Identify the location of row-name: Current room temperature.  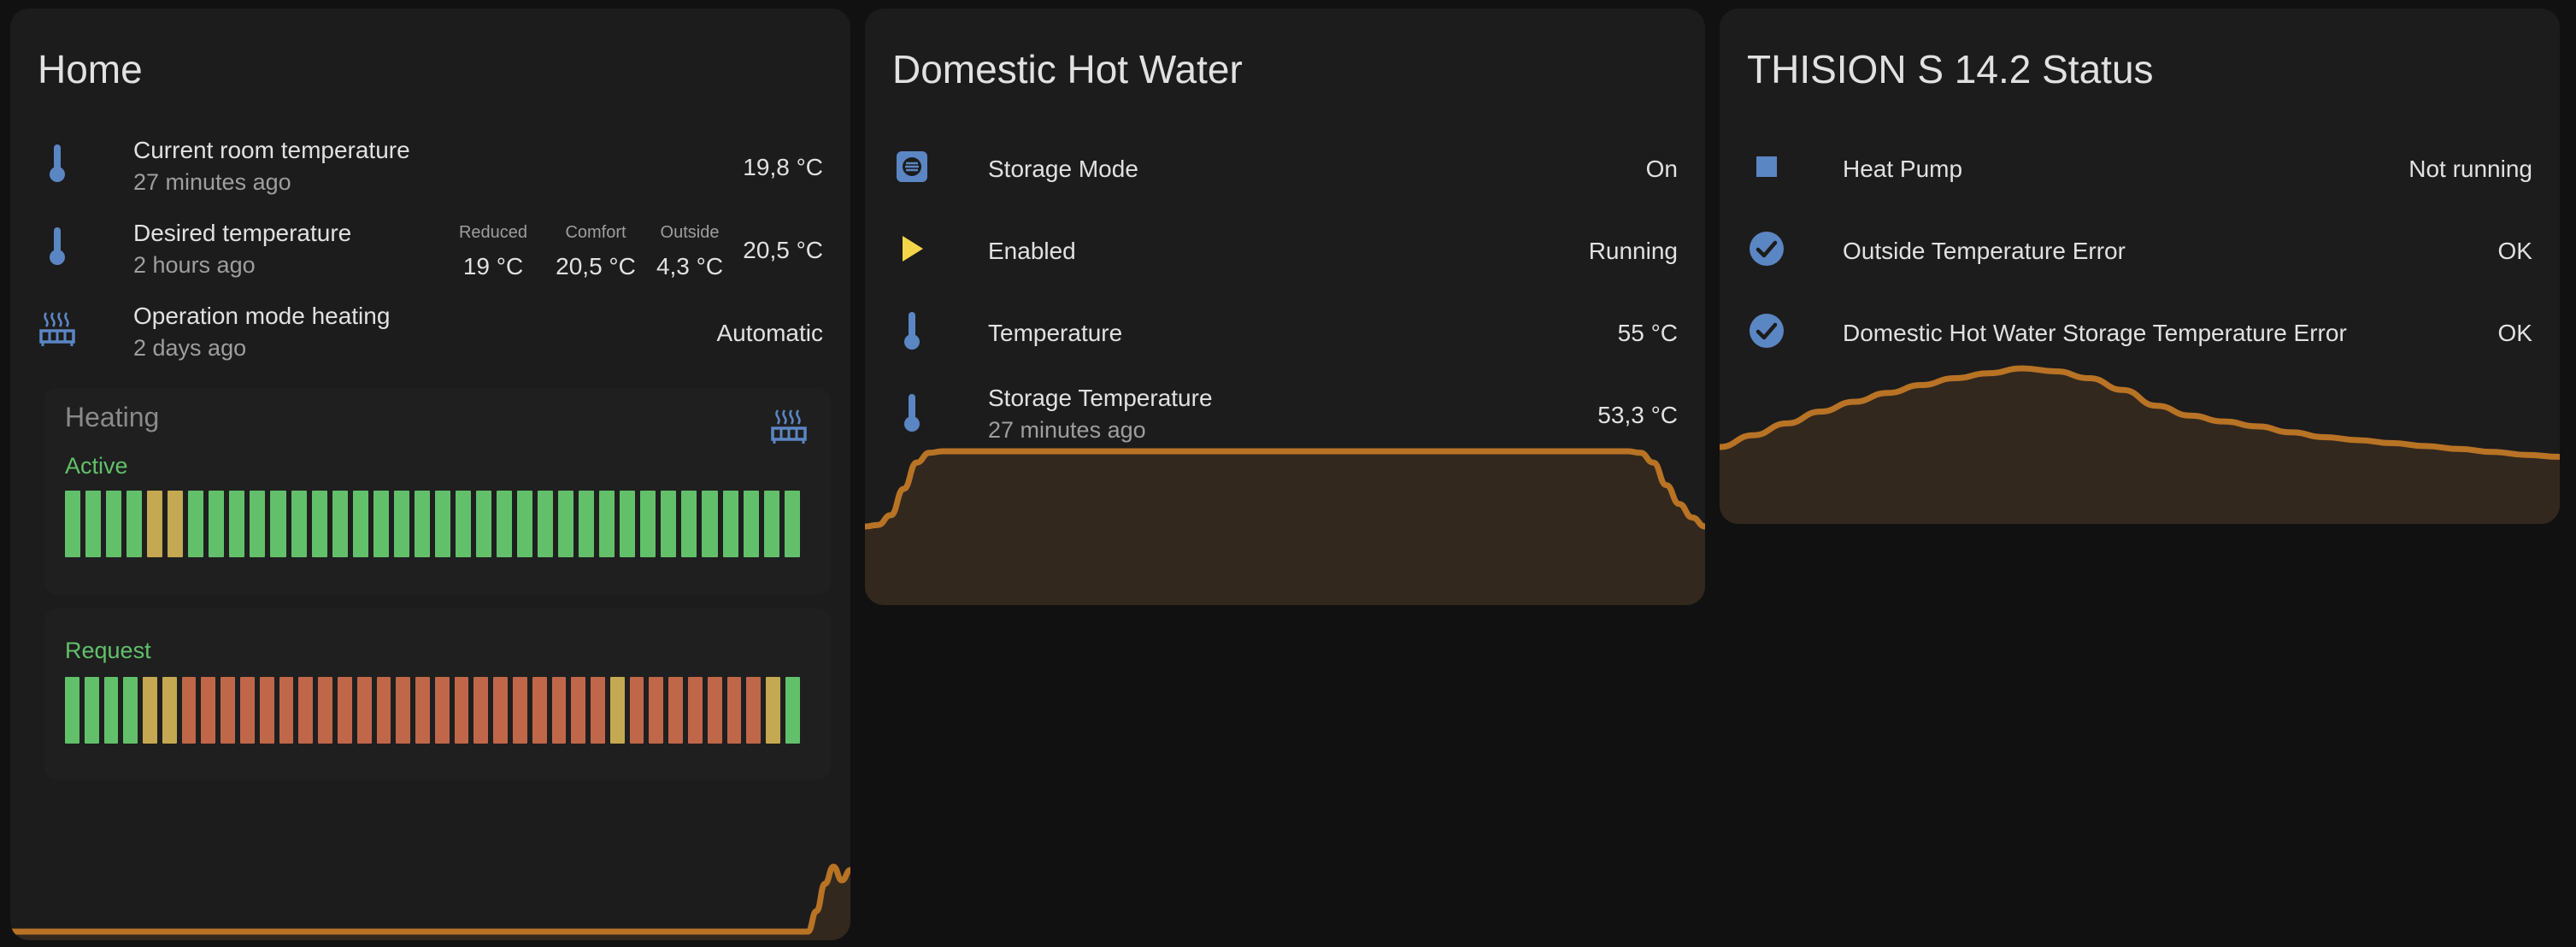
(271, 150).